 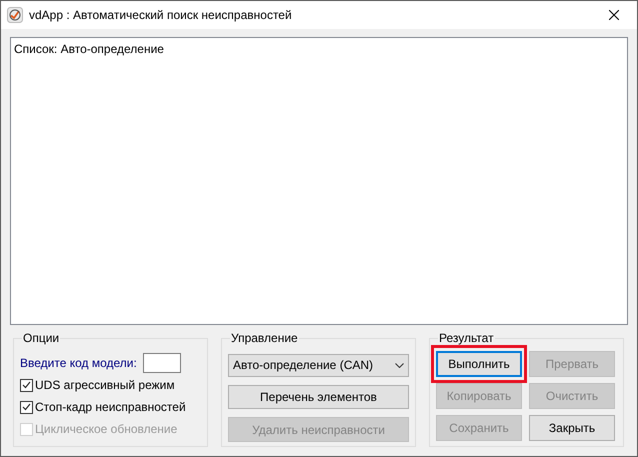 What do you see at coordinates (78, 363) in the screenshot?
I see `model-code-label: Введите код модели:` at bounding box center [78, 363].